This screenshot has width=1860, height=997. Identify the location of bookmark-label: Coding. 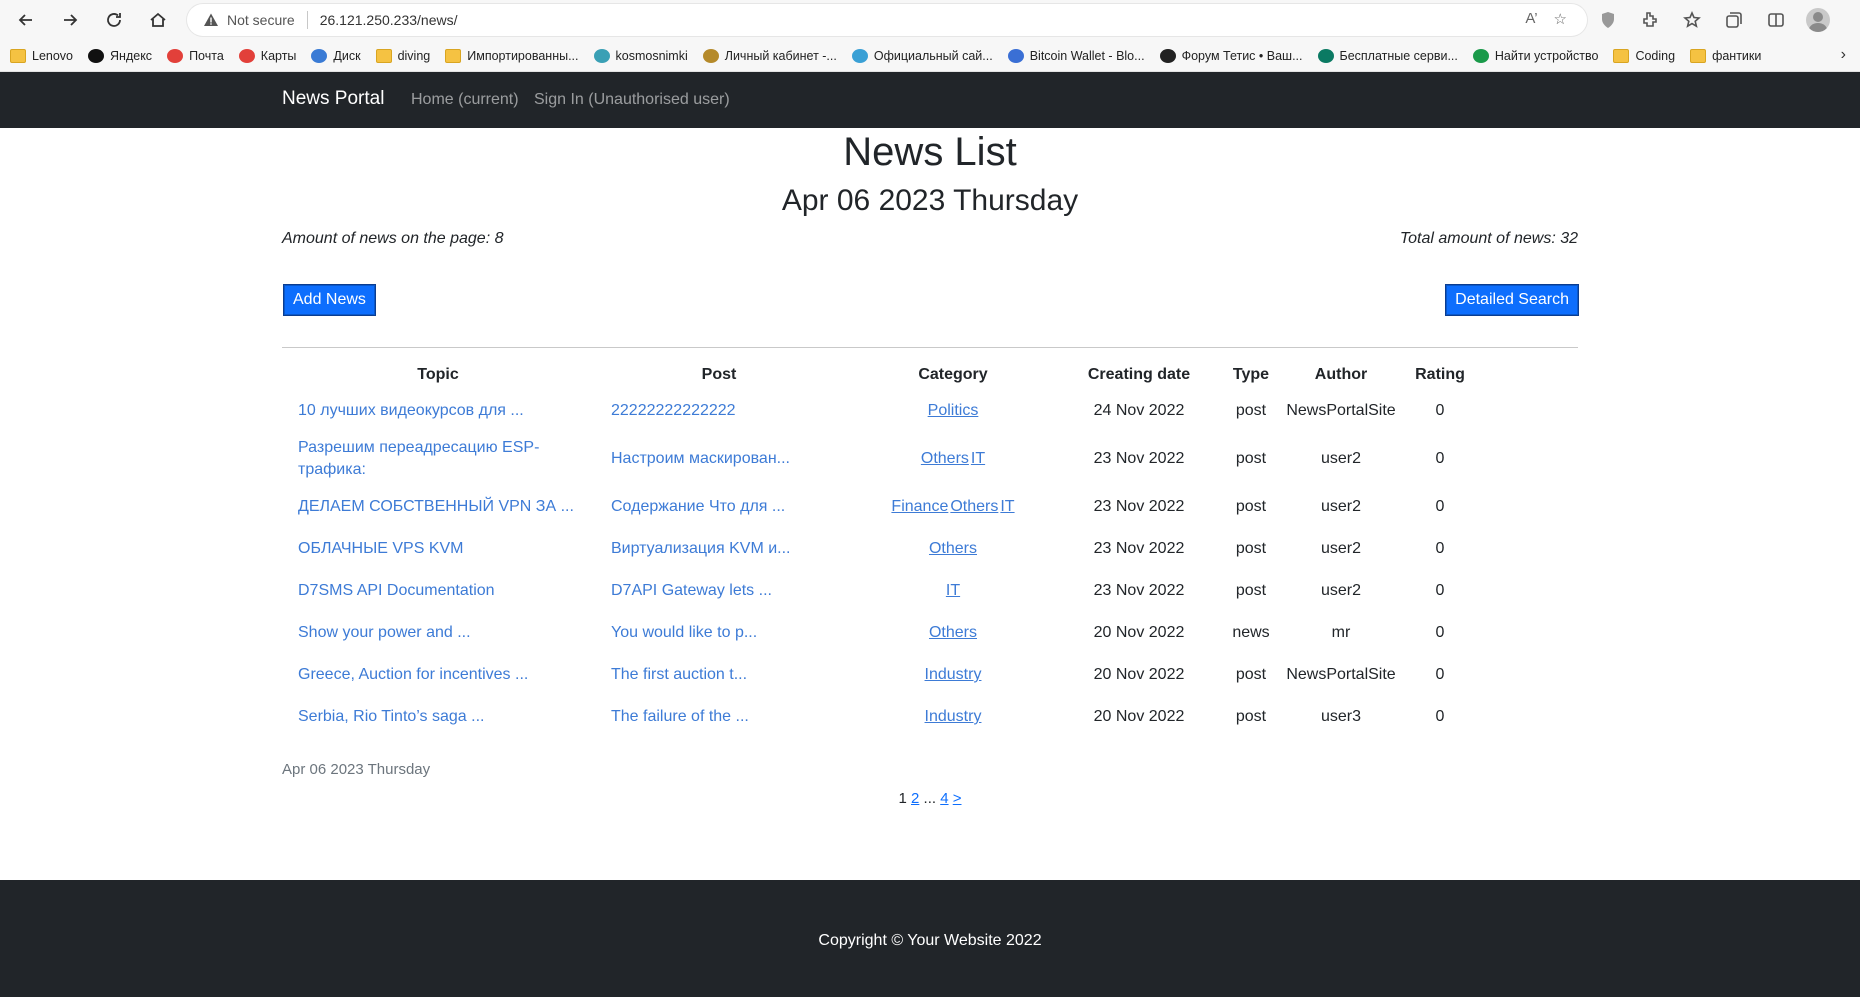
(1655, 55).